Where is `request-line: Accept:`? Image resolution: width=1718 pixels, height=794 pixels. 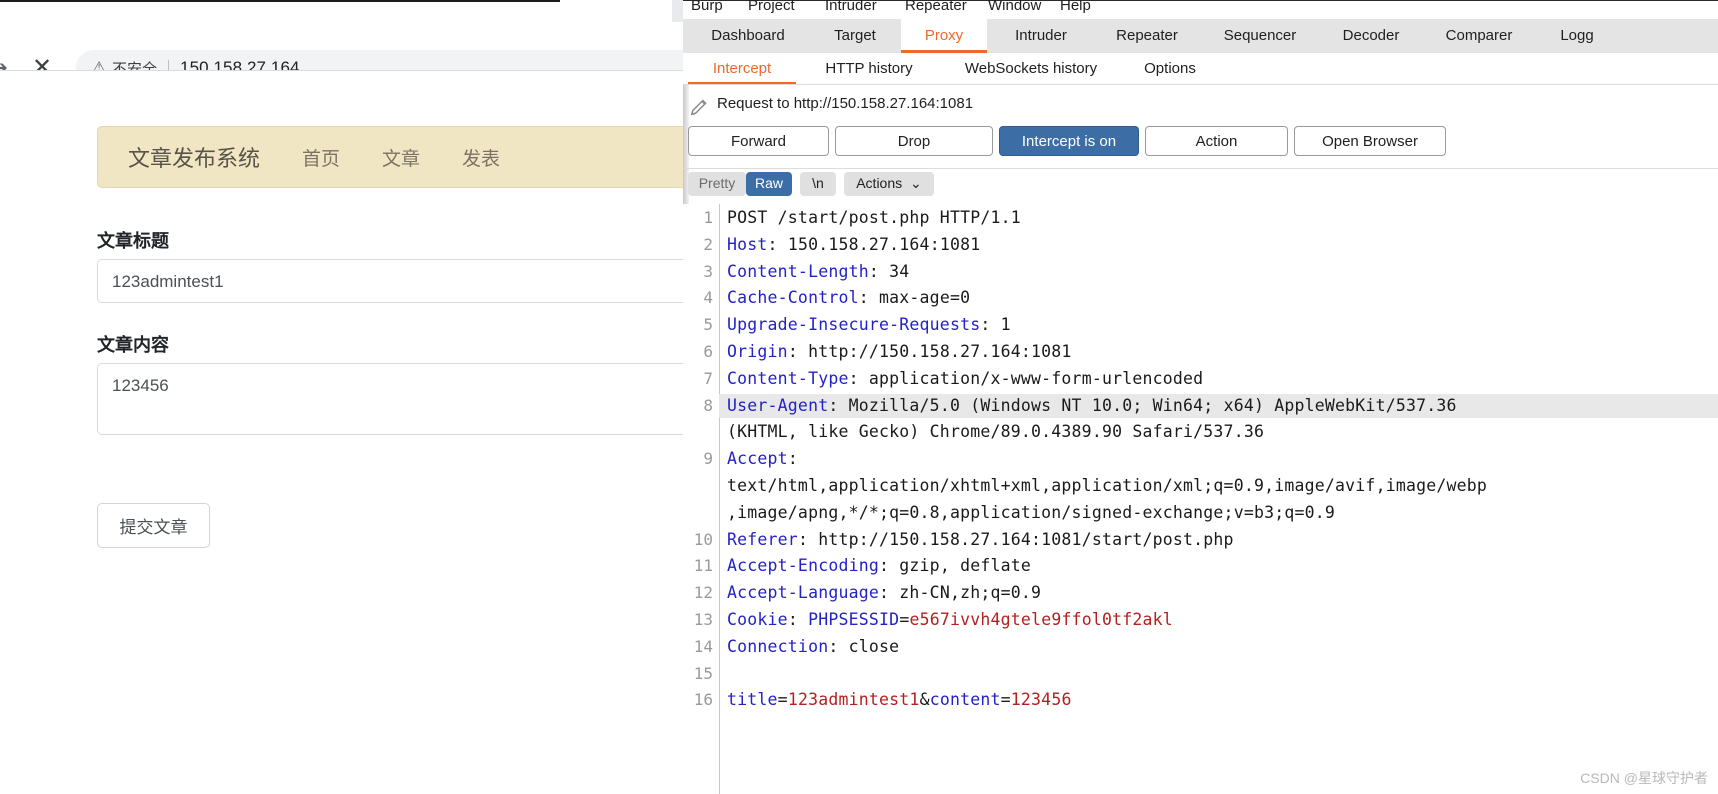
request-line: Accept: is located at coordinates (762, 458).